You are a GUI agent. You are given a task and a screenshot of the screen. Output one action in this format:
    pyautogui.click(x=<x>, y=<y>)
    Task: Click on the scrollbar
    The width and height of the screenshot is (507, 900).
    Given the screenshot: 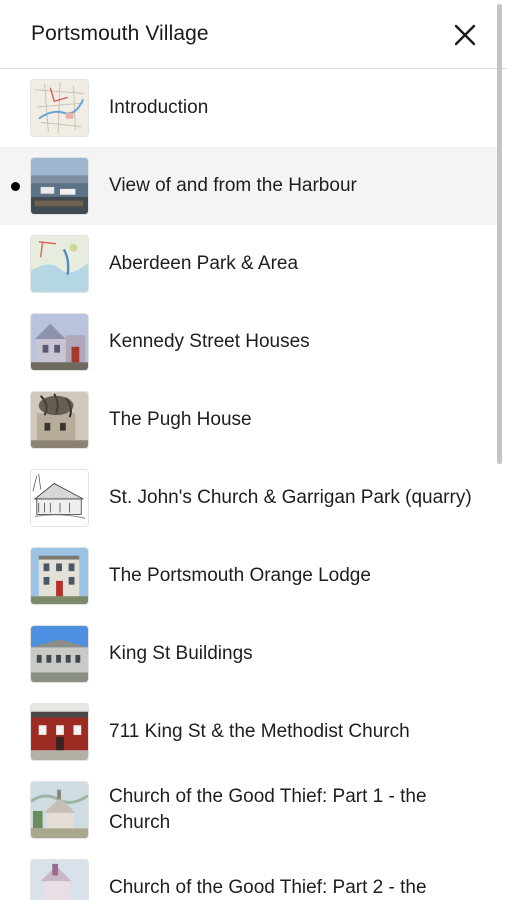 What is the action you would take?
    pyautogui.click(x=501, y=450)
    